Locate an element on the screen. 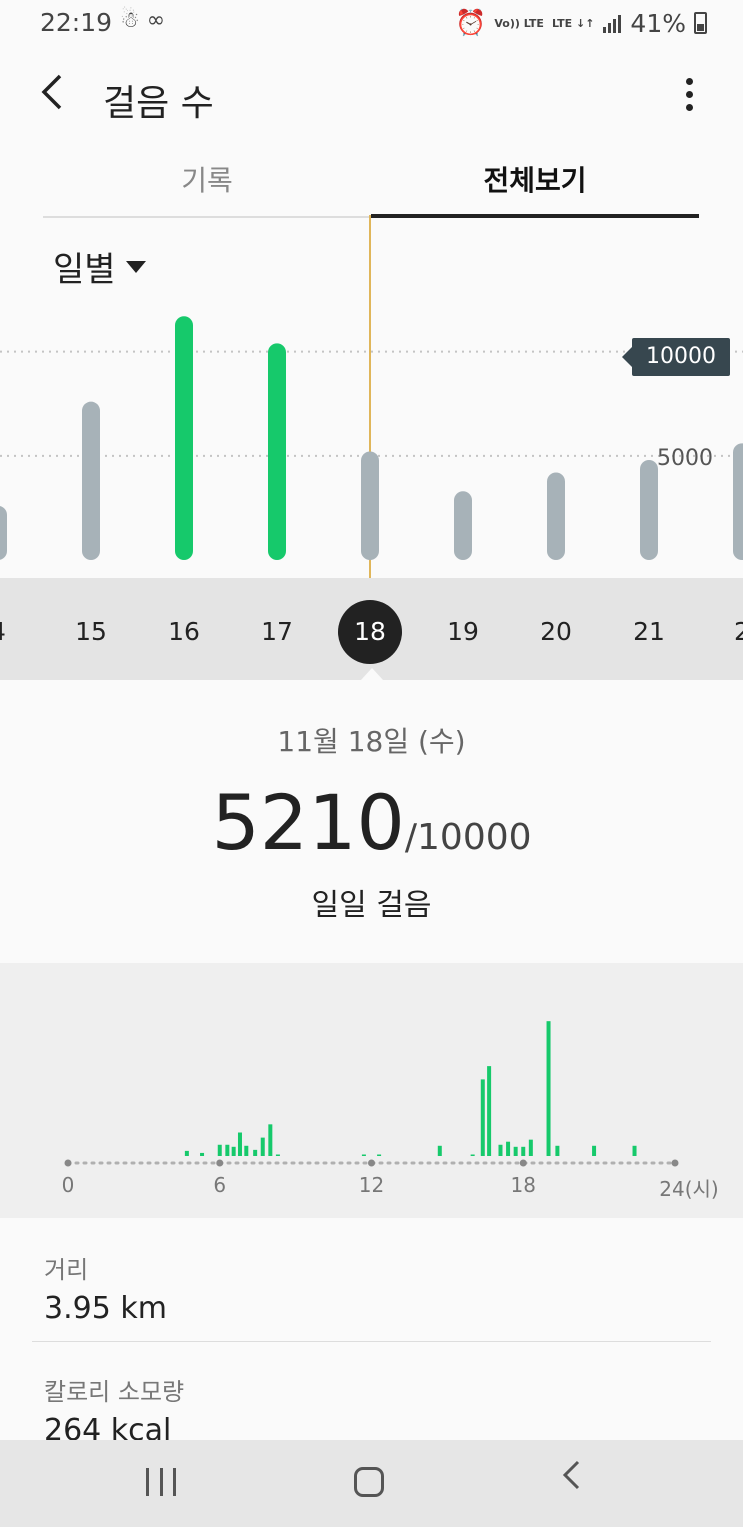 The width and height of the screenshot is (743, 1527). period-dropdown: 일별 is located at coordinates (99, 266).